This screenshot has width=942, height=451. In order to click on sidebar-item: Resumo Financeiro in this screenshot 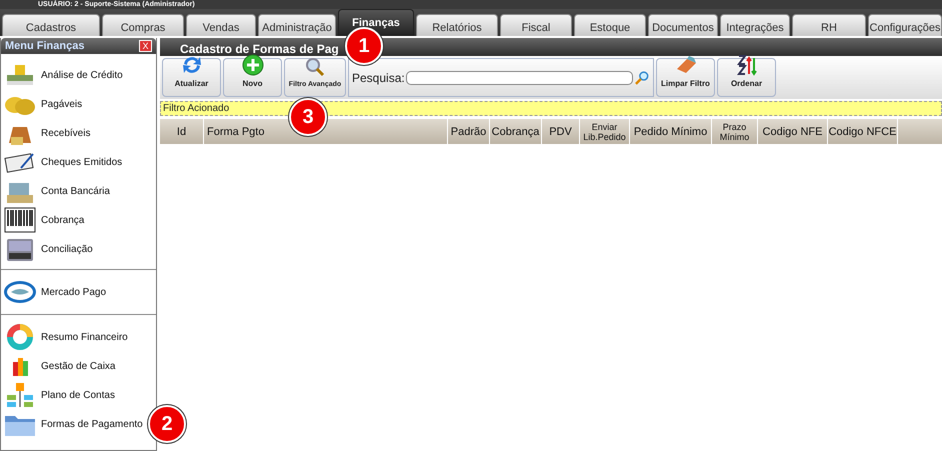, I will do `click(65, 337)`.